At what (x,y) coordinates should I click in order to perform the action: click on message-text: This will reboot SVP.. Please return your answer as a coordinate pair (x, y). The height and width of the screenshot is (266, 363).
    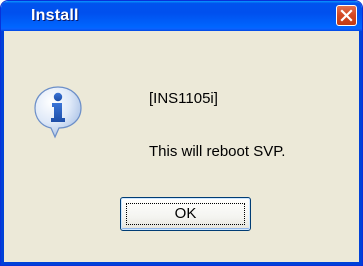
    Looking at the image, I should click on (217, 151).